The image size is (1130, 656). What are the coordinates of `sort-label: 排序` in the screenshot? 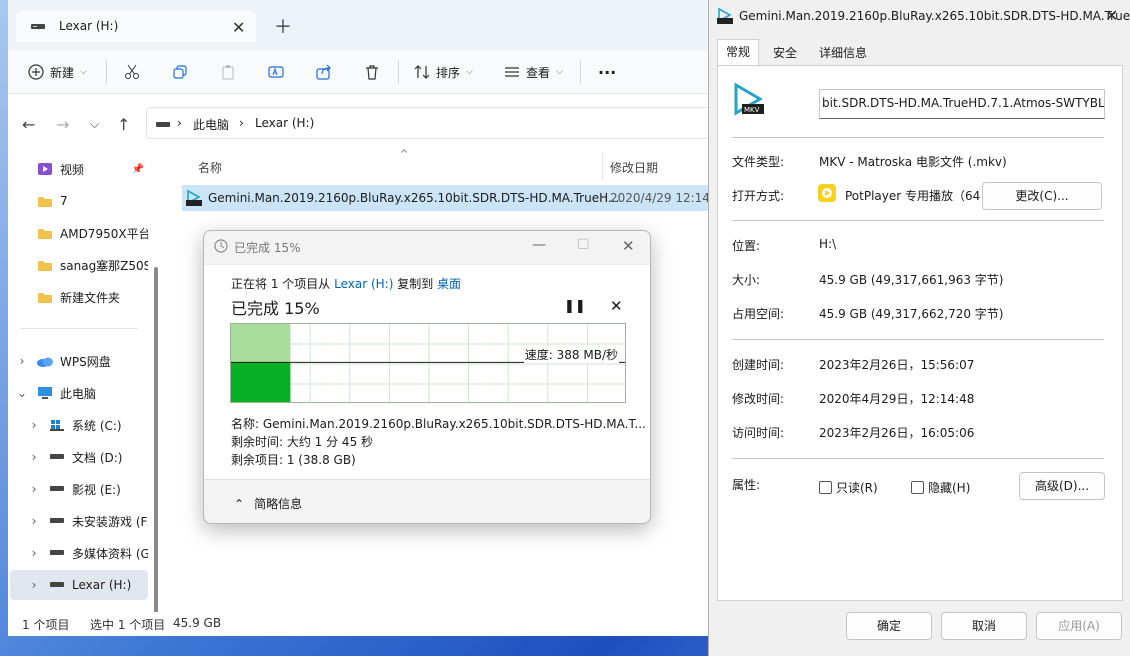 It's located at (448, 72).